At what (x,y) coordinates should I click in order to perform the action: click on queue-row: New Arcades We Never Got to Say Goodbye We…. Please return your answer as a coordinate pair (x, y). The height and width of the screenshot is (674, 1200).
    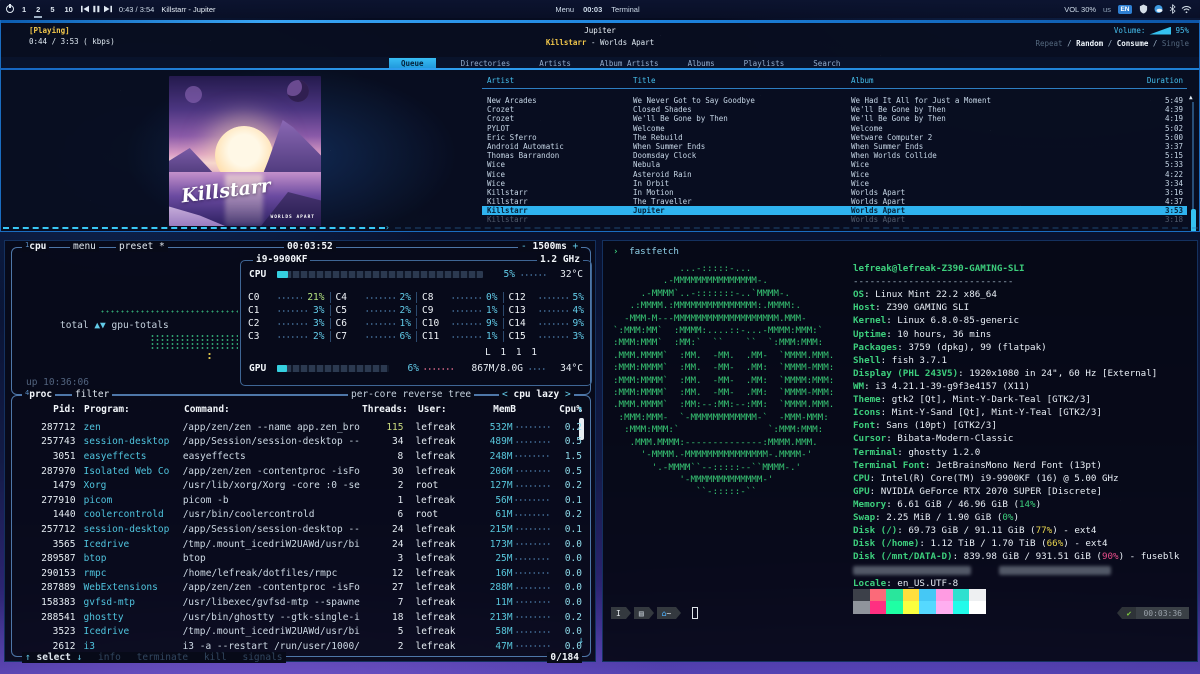
    Looking at the image, I should click on (834, 100).